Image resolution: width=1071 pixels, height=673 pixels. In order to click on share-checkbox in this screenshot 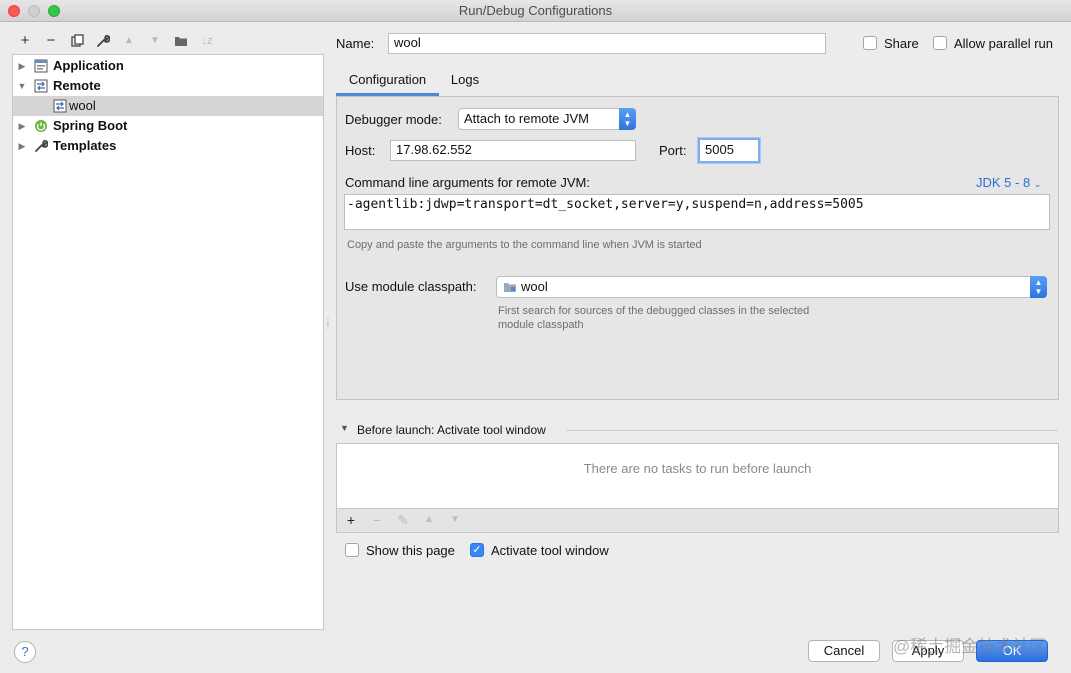, I will do `click(870, 43)`.